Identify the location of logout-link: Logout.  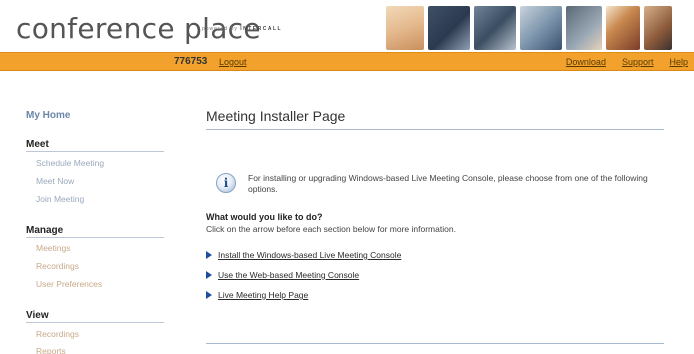
(233, 62).